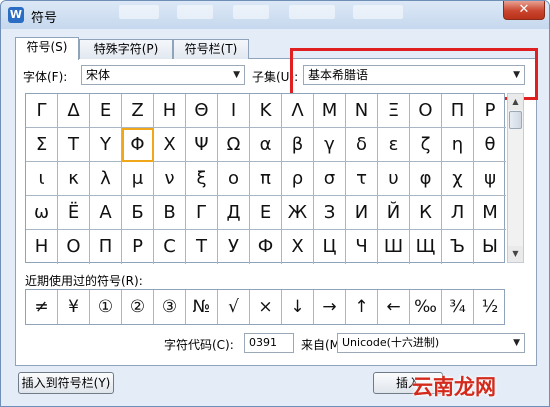  Describe the element at coordinates (202, 179) in the screenshot. I see `symbol-cell: ξ` at that location.